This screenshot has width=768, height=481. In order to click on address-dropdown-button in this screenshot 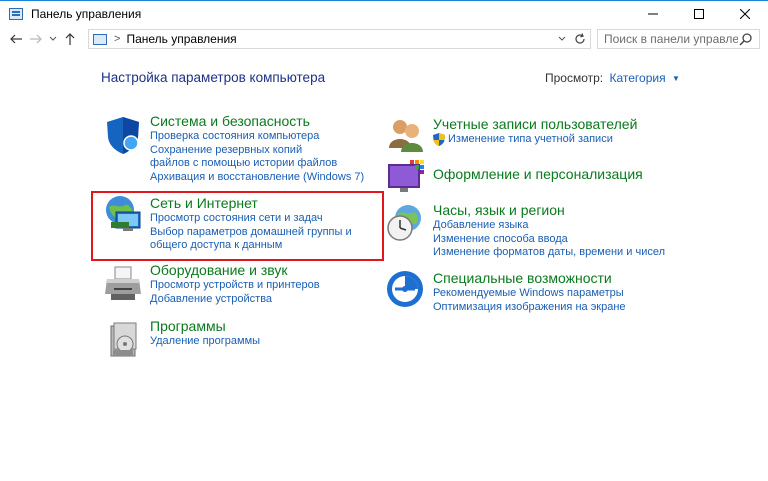, I will do `click(562, 39)`.